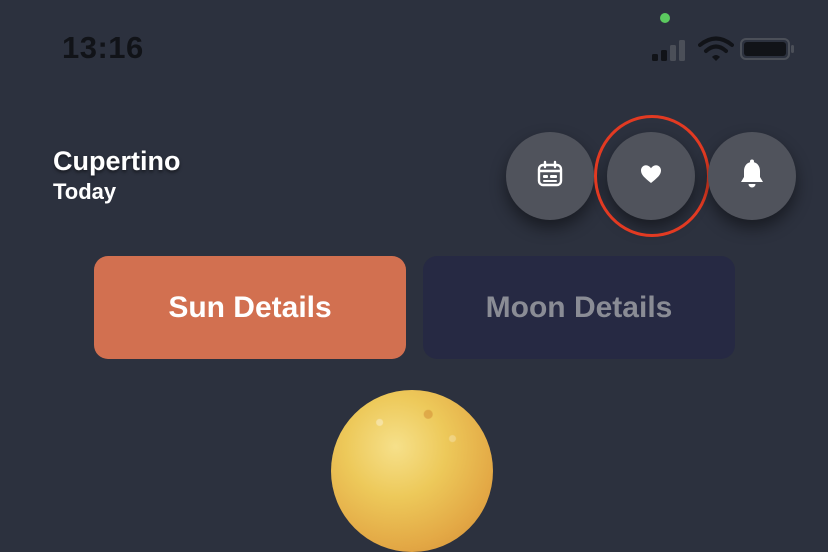  Describe the element at coordinates (579, 307) in the screenshot. I see `tab-moon-details: Moon Details` at that location.